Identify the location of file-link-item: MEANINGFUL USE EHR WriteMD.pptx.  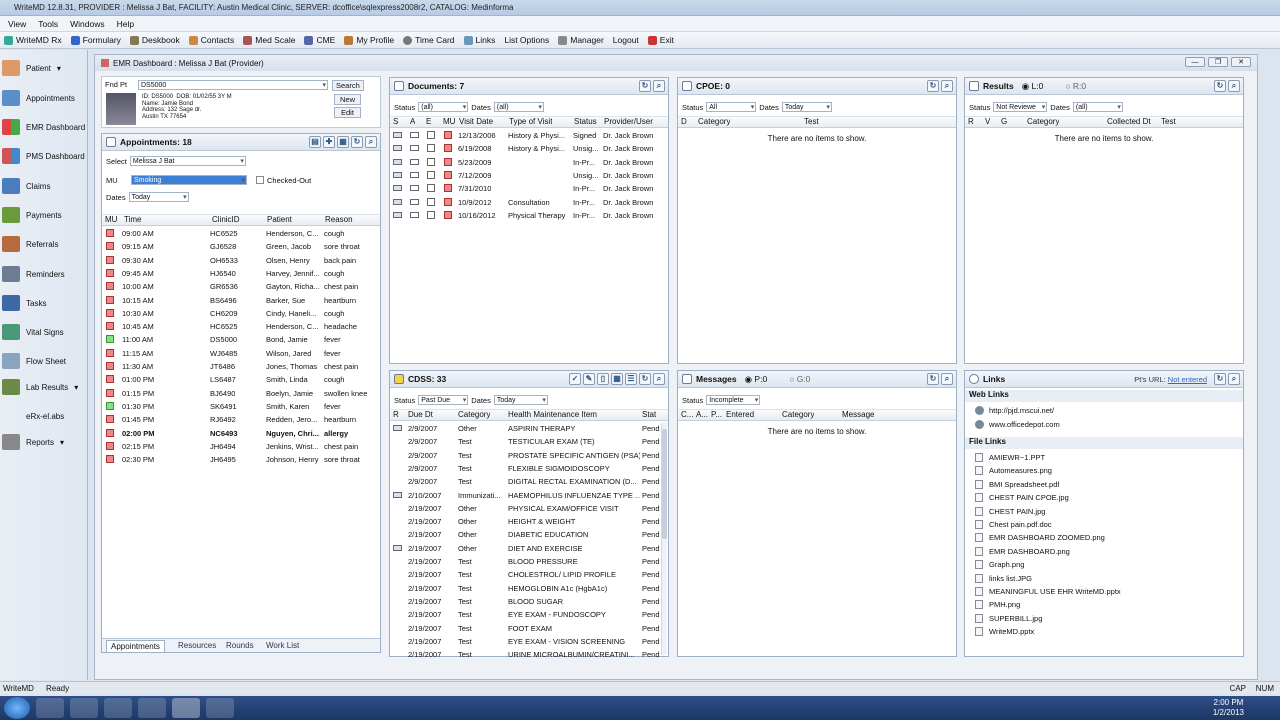
(1104, 591).